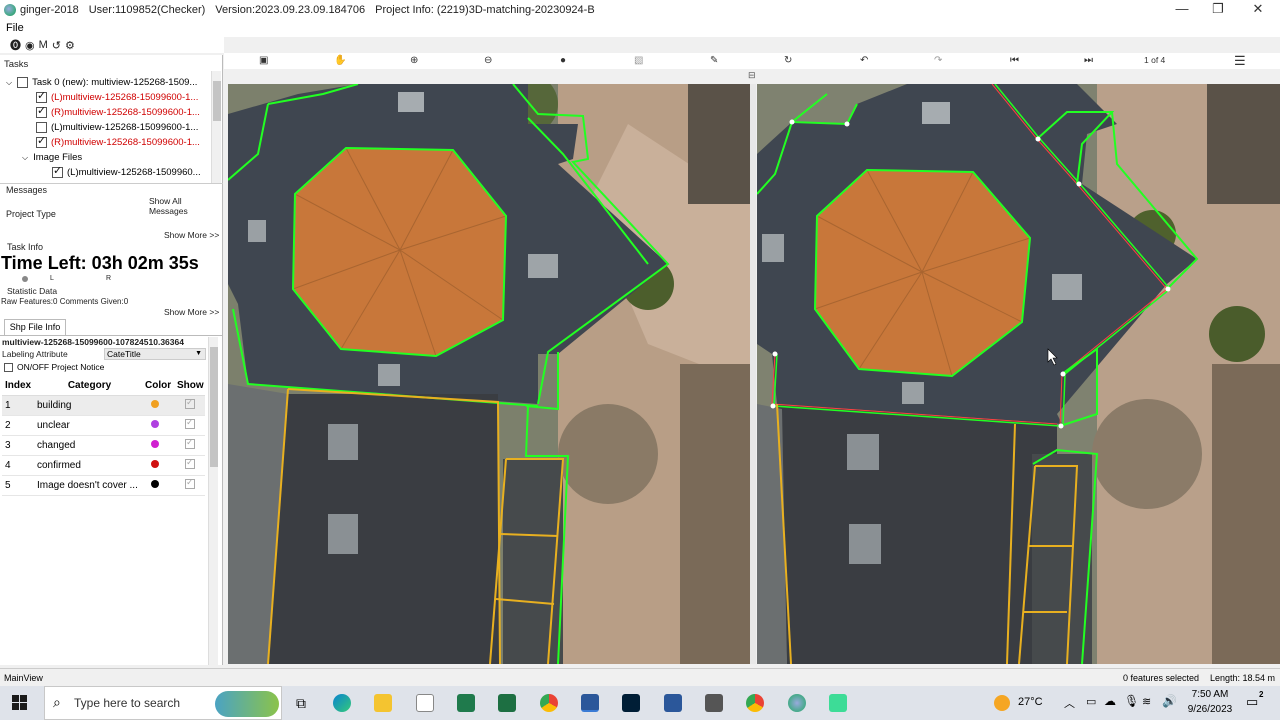 The width and height of the screenshot is (1280, 720). I want to click on zoom-in-icon: ⊕, so click(414, 60).